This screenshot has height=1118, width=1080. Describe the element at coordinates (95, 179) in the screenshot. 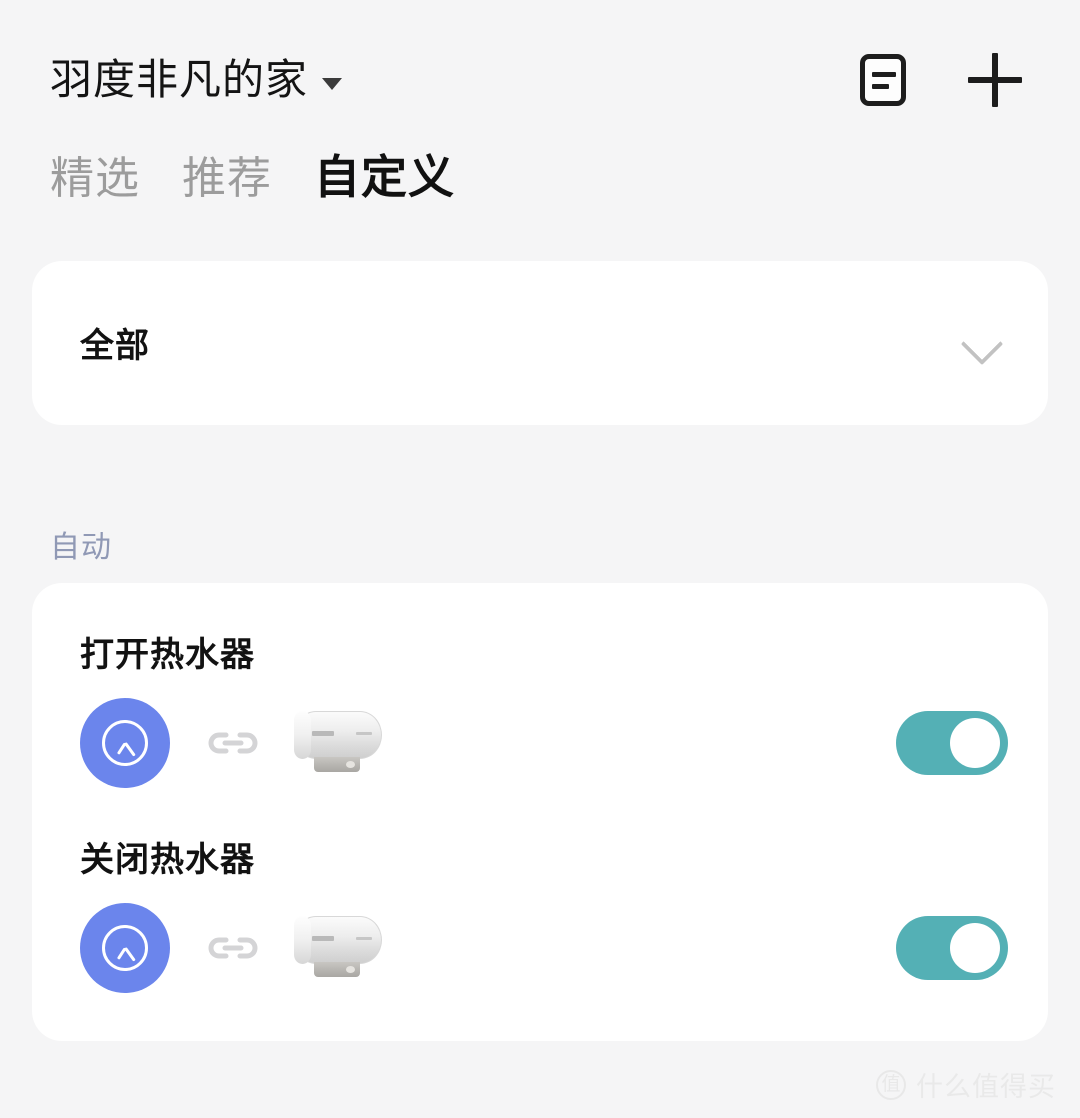

I see `tab-featured: 精选` at that location.